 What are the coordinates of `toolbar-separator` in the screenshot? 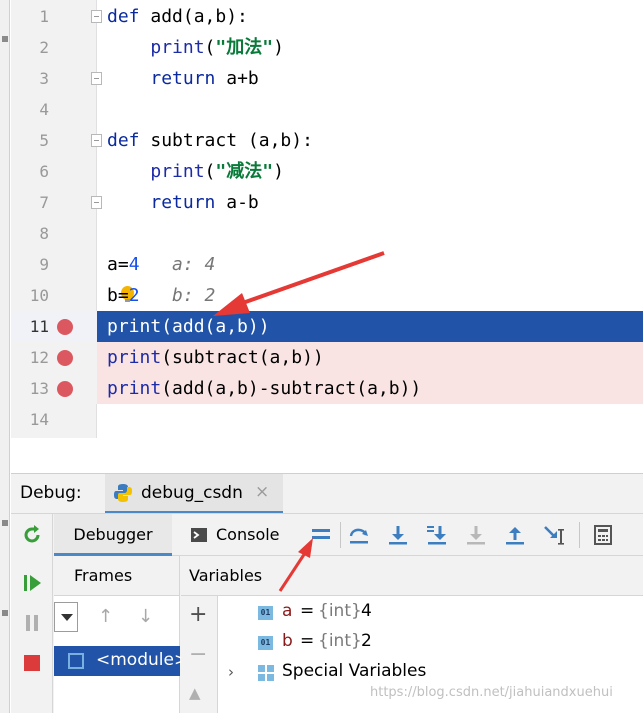 It's located at (579, 535).